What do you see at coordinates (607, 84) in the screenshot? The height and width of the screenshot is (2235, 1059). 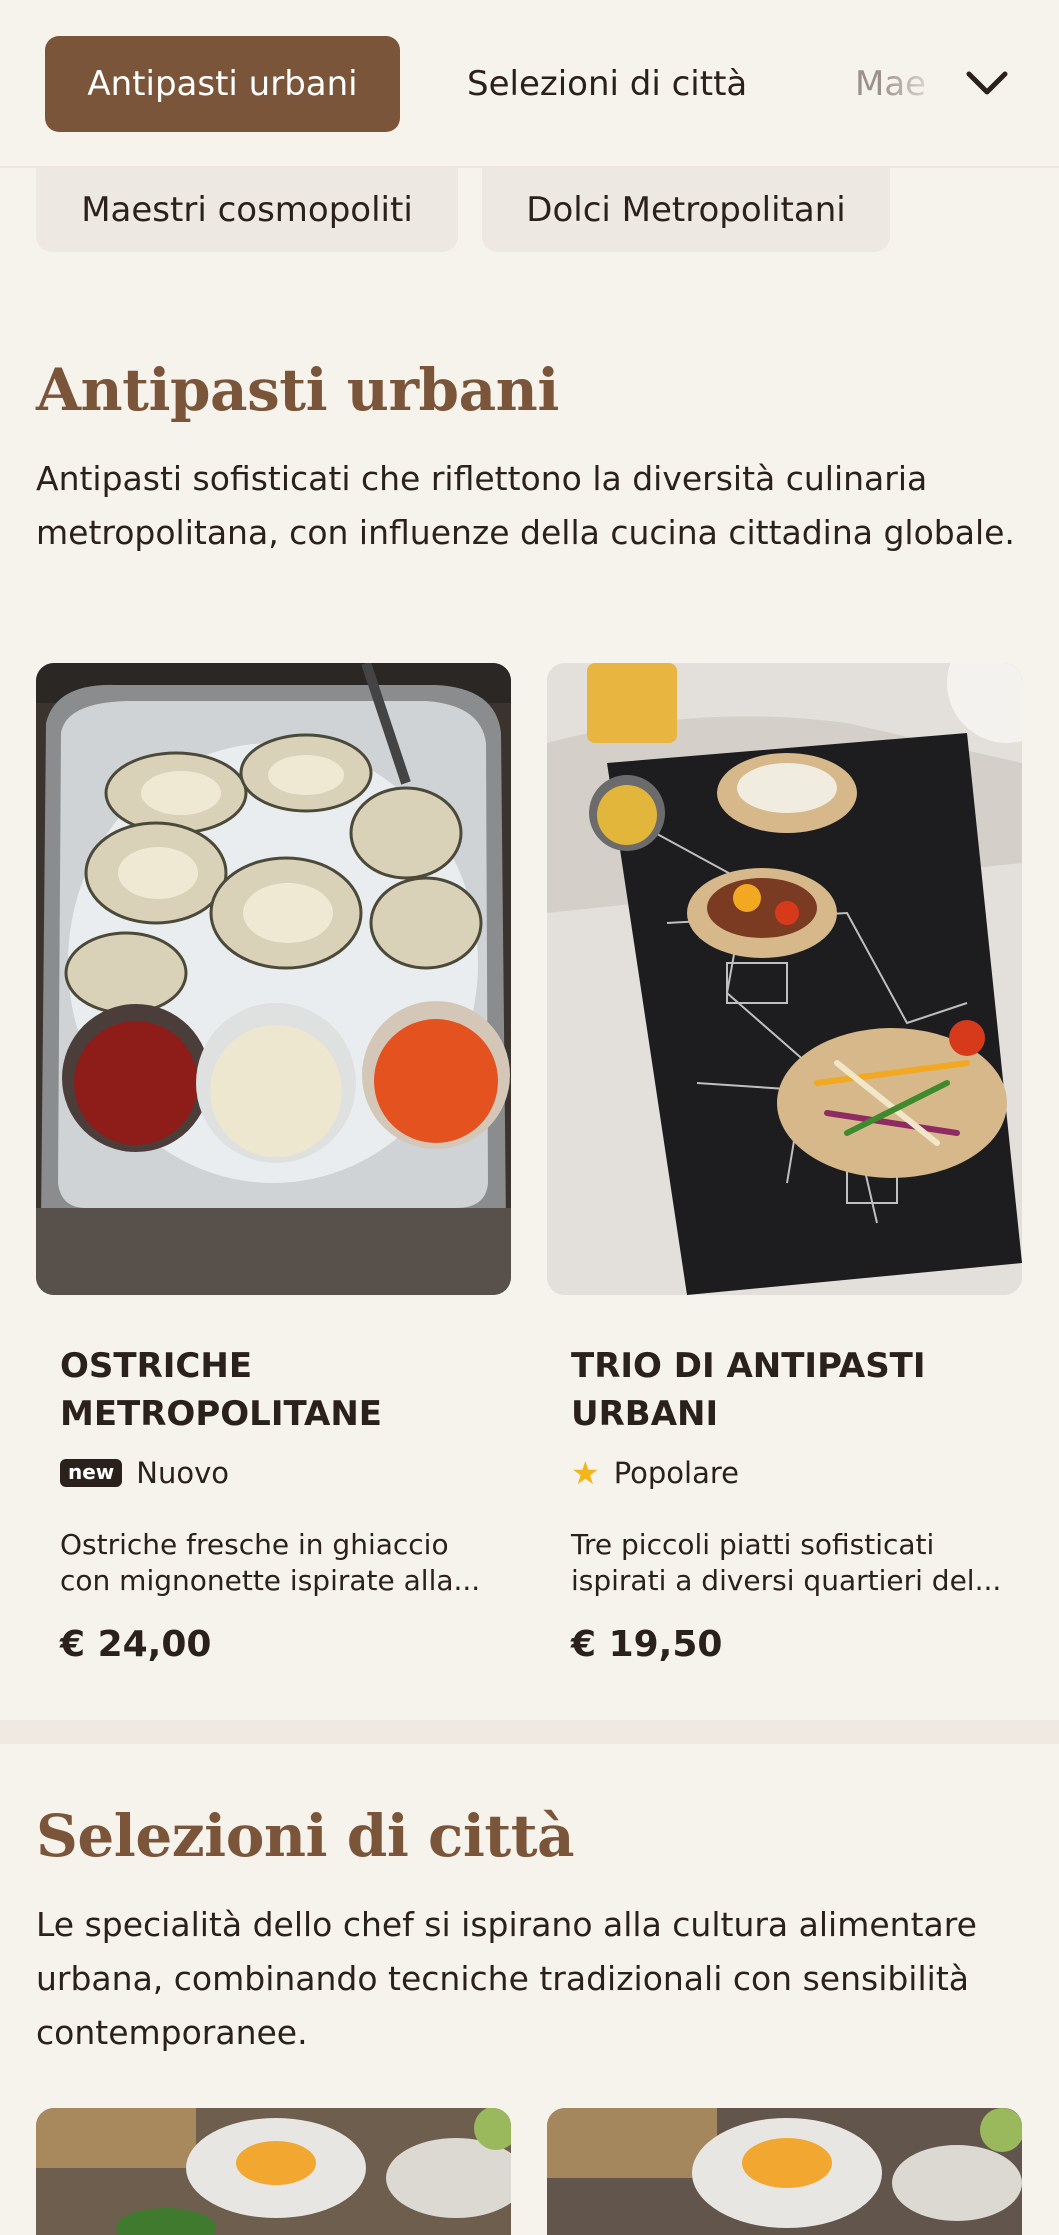 I see `tab-selezioni-di-citta: Selezioni di città` at bounding box center [607, 84].